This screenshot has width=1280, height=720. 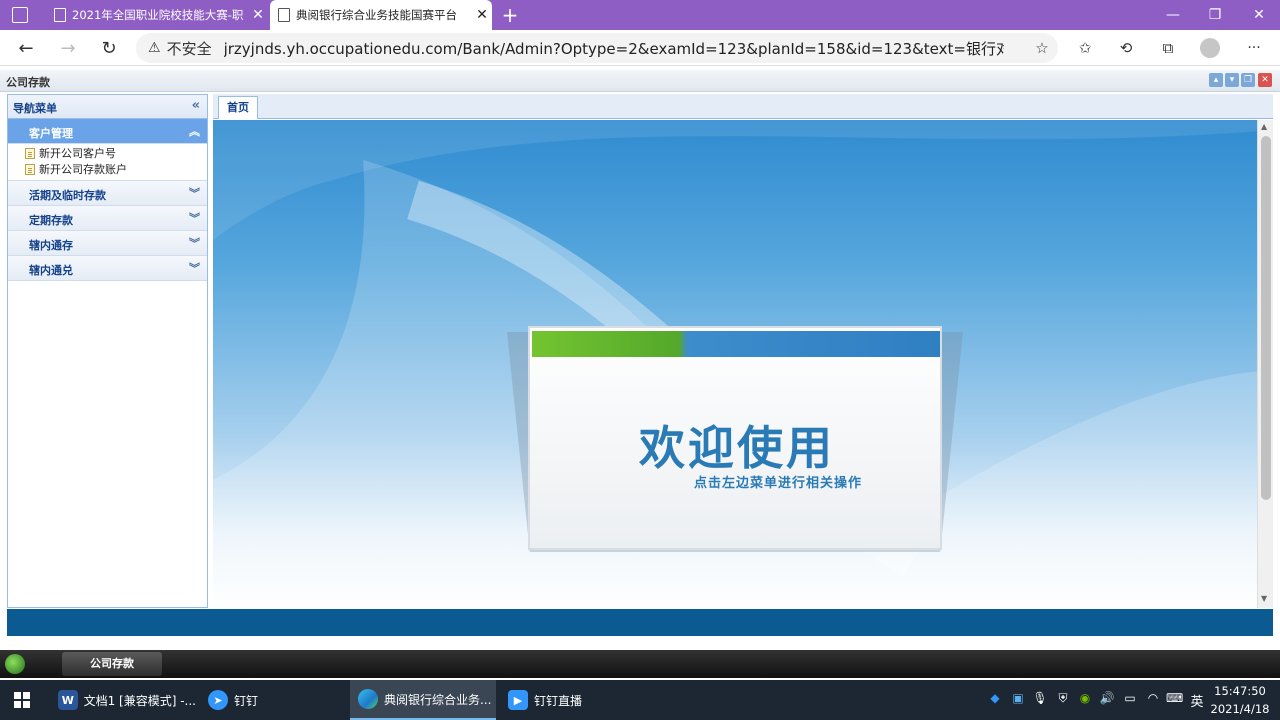 What do you see at coordinates (743, 106) in the screenshot?
I see `content-tab-strip: 首页` at bounding box center [743, 106].